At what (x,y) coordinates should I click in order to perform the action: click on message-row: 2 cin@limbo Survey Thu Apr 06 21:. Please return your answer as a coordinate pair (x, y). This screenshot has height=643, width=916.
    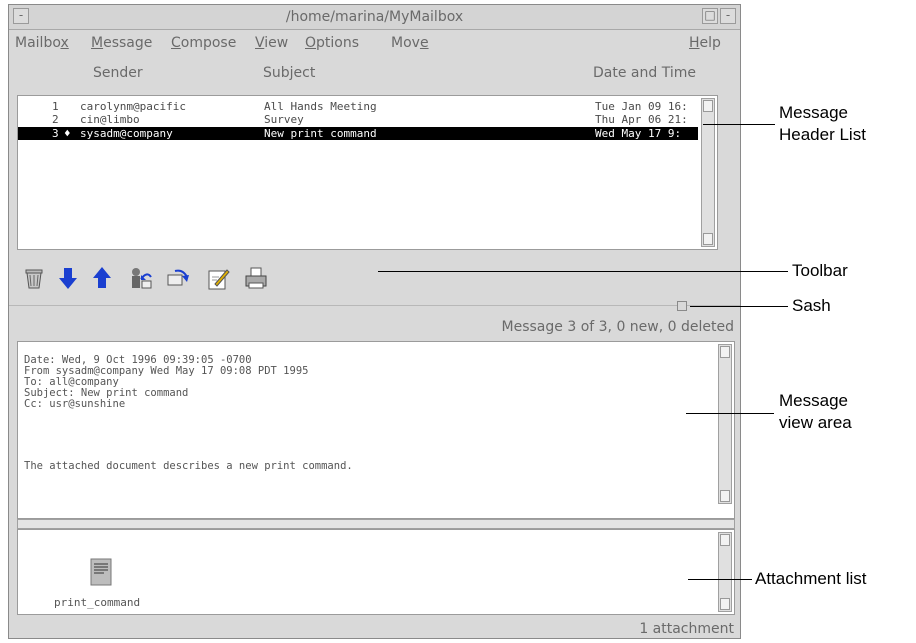
    Looking at the image, I should click on (358, 119).